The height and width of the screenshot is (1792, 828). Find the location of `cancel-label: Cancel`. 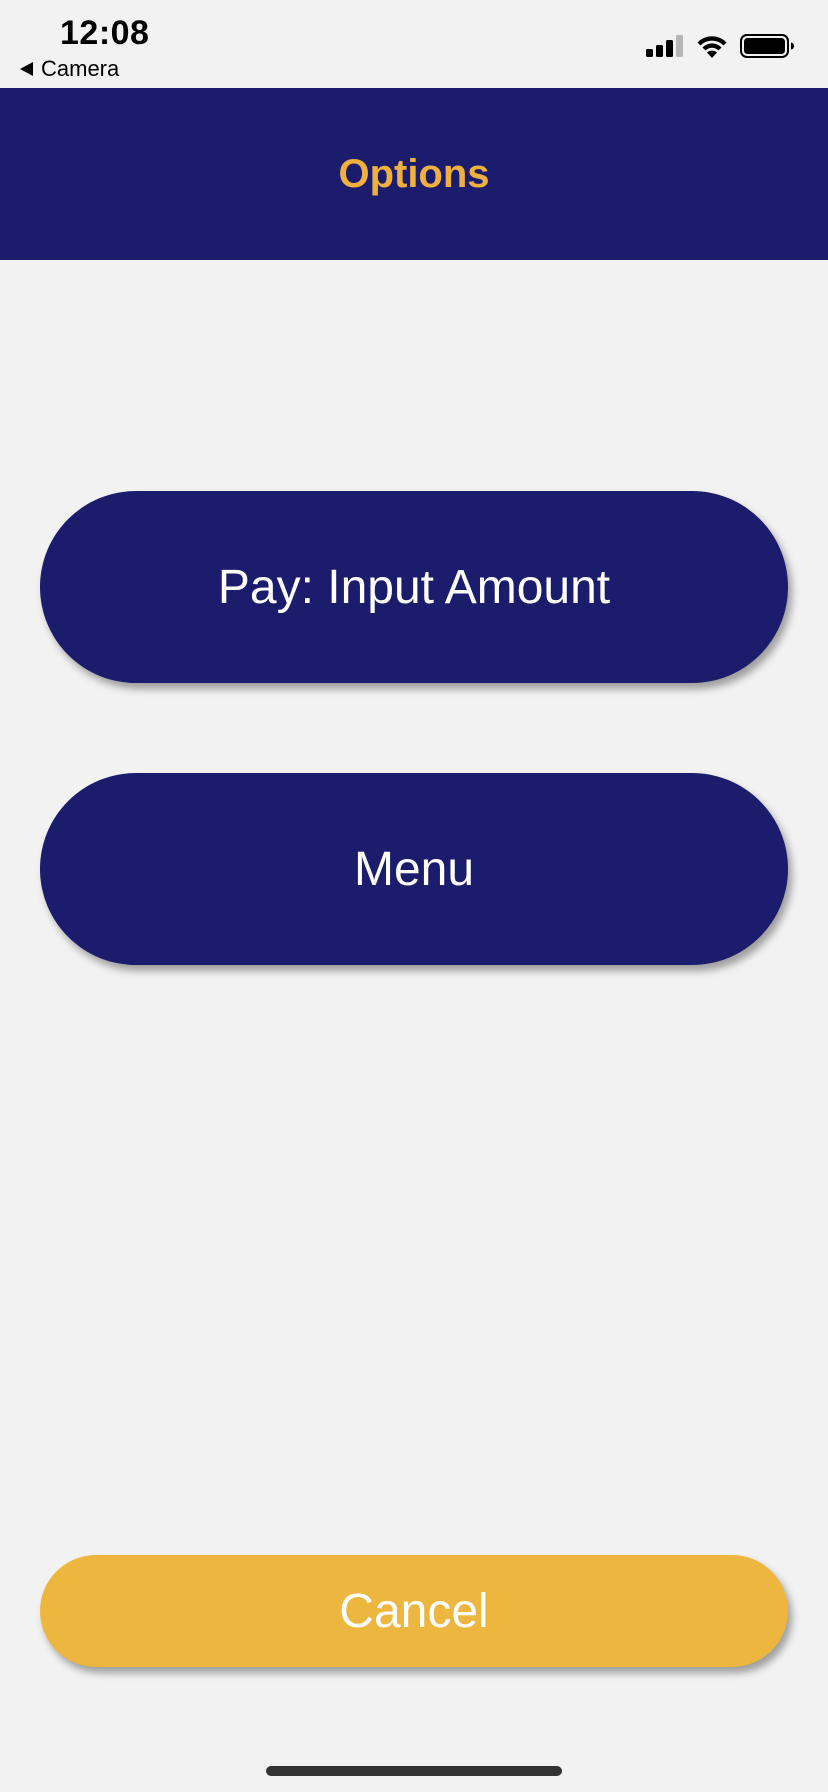

cancel-label: Cancel is located at coordinates (414, 1611).